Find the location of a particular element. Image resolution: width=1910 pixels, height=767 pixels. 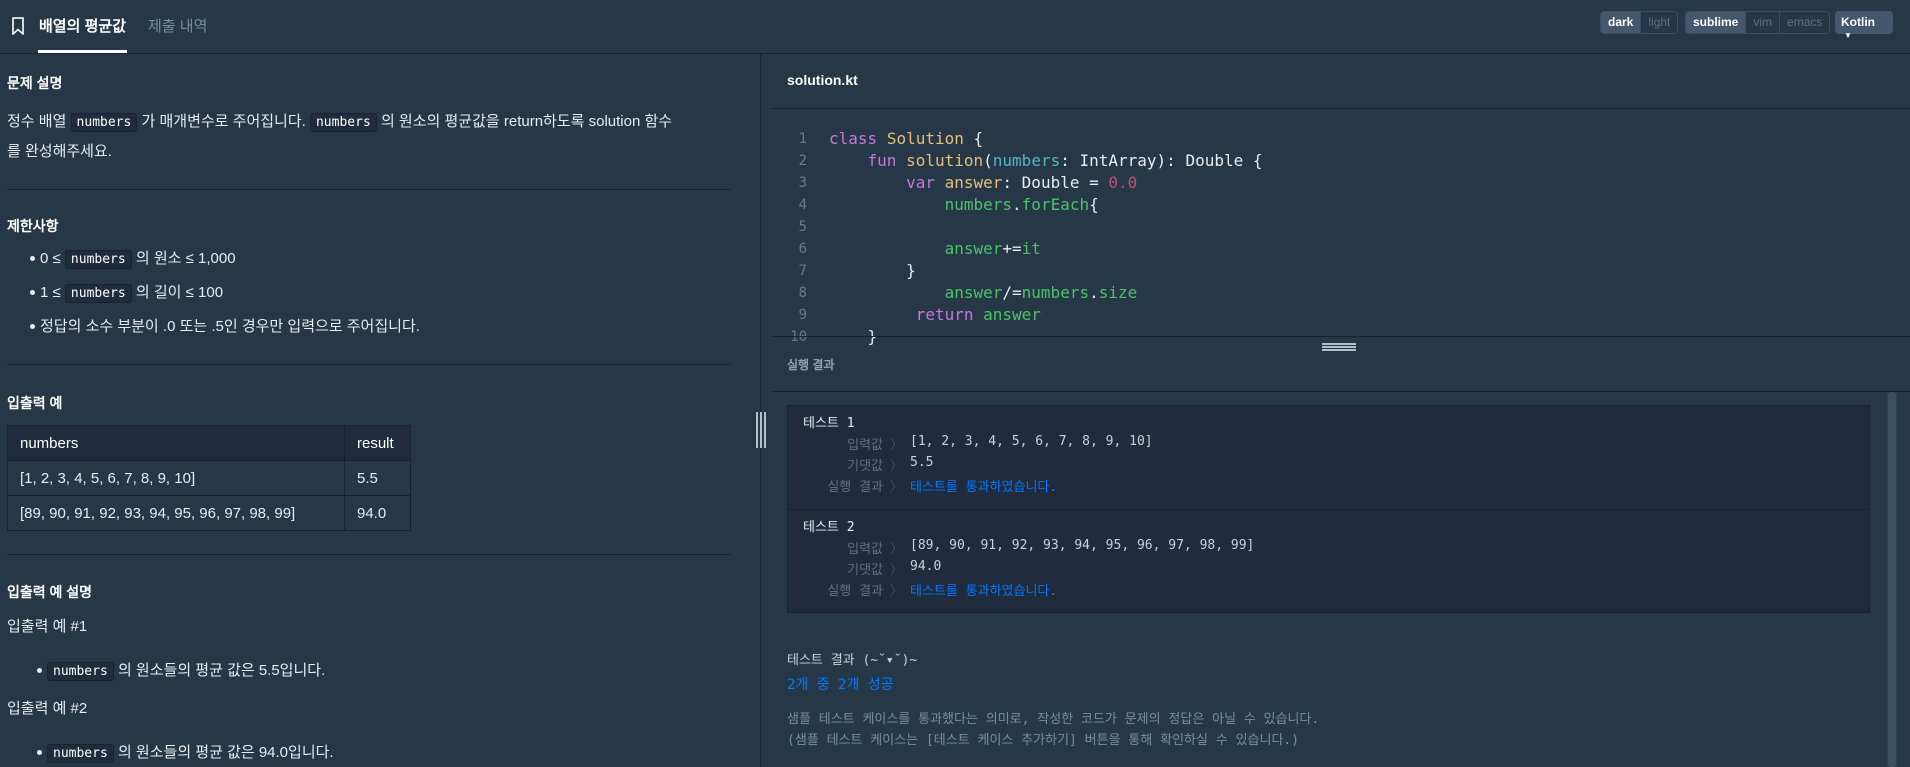

constraint-item: 1 ≤ numbers 의 길이 ≤ 100 is located at coordinates (370, 298).